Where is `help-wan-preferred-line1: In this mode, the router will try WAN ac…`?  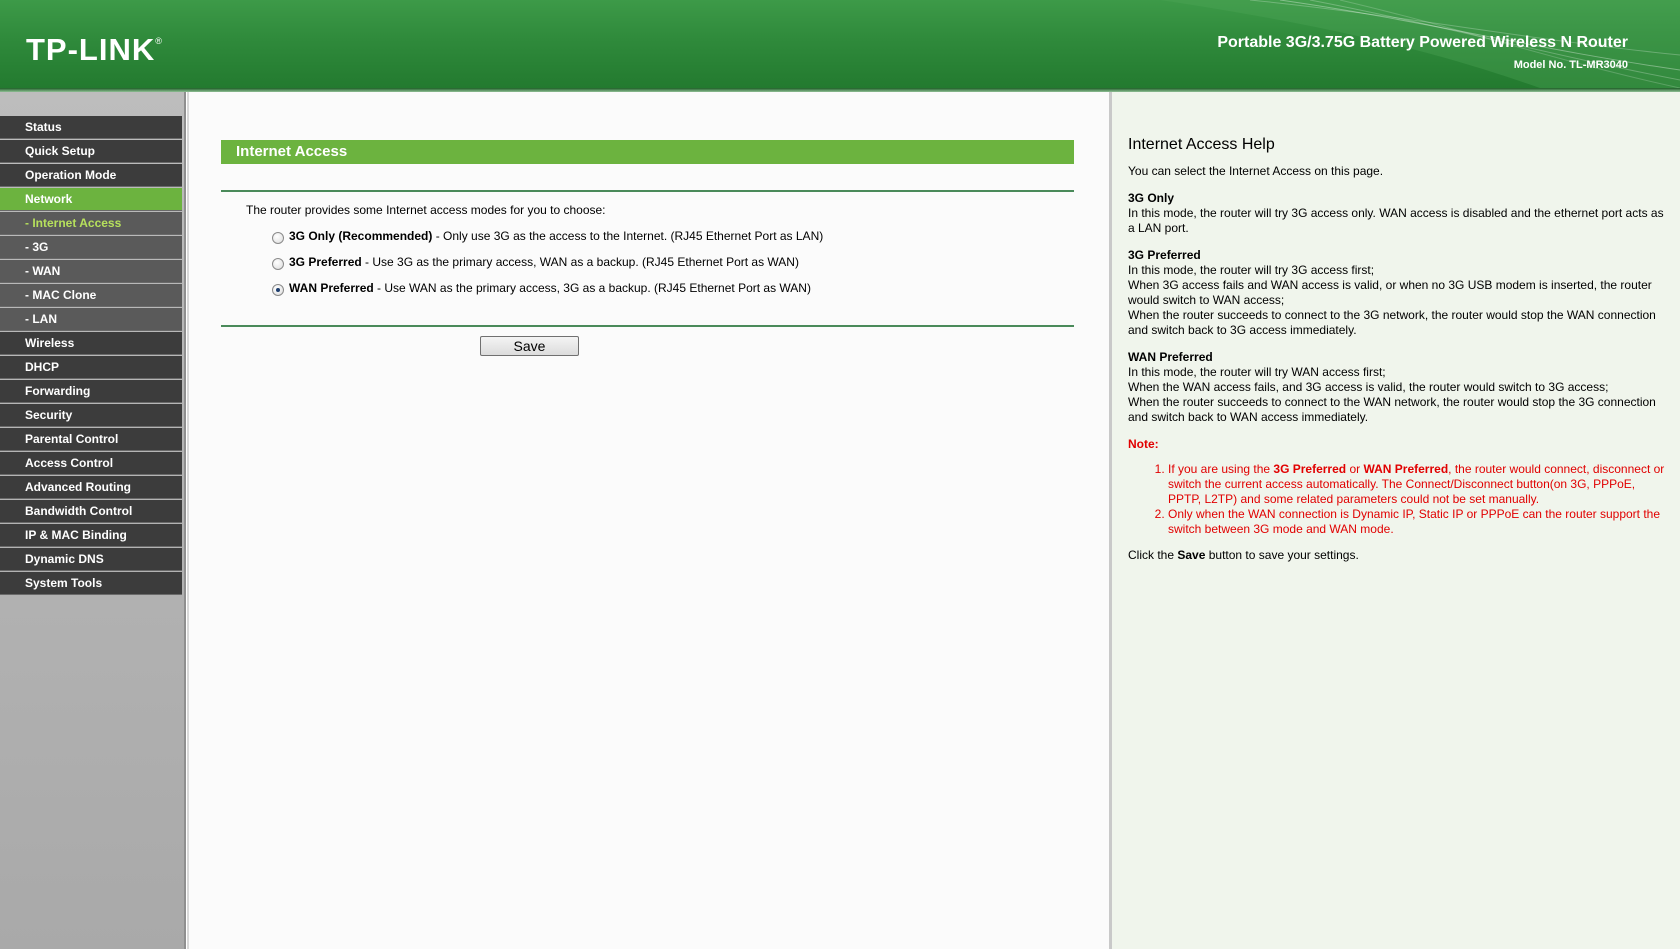
help-wan-preferred-line1: In this mode, the router will try WAN ac… is located at coordinates (1257, 372).